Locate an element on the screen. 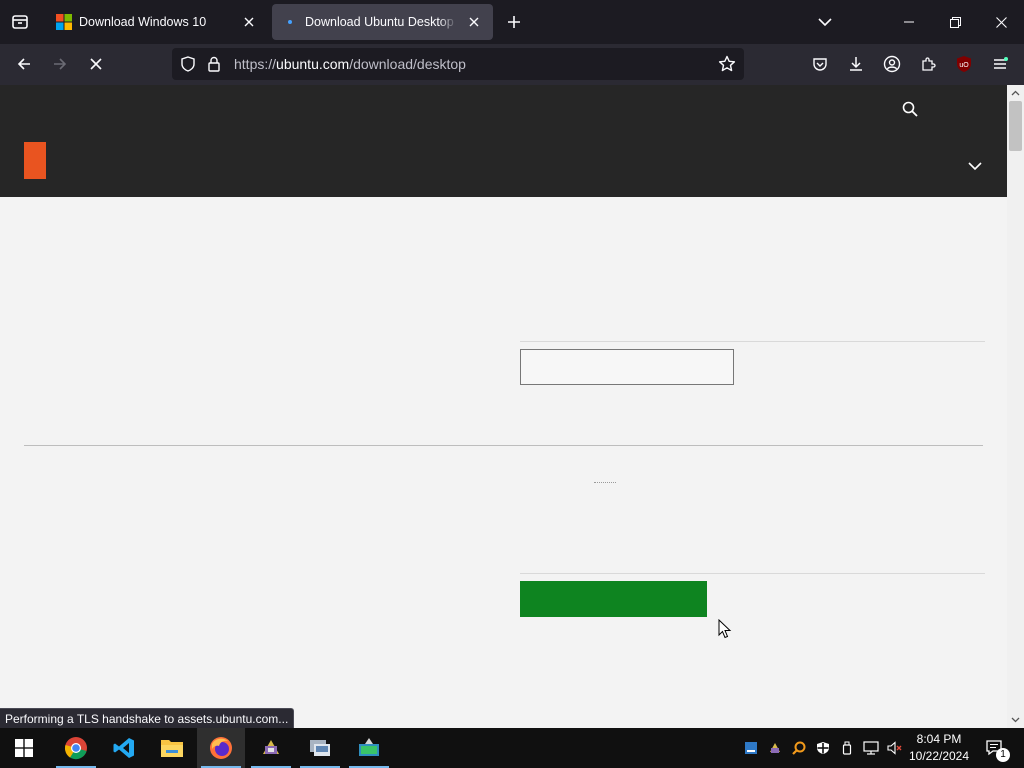  downloads-button is located at coordinates (856, 64).